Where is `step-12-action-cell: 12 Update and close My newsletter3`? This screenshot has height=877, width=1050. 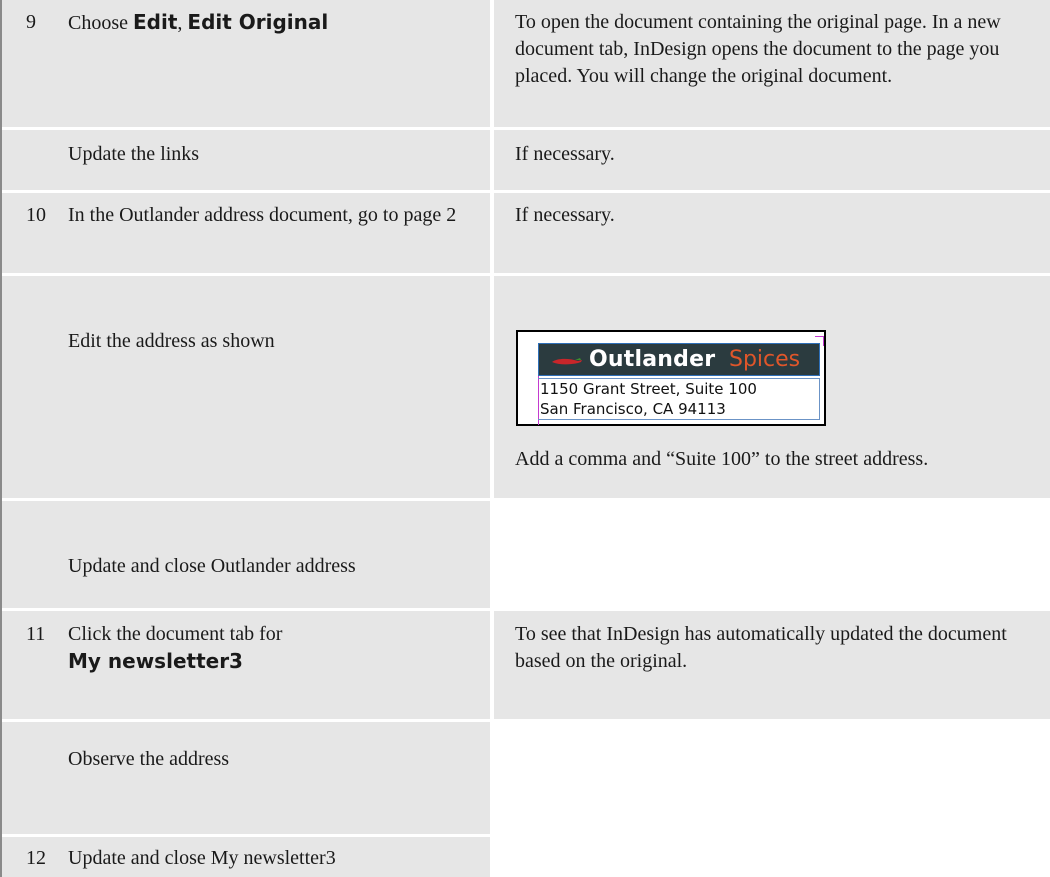 step-12-action-cell: 12 Update and close My newsletter3 is located at coordinates (246, 857).